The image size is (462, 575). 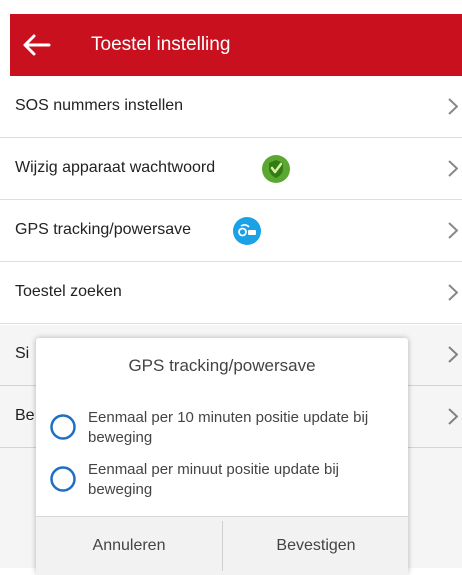 I want to click on page-title: Toestel instelling, so click(x=161, y=44).